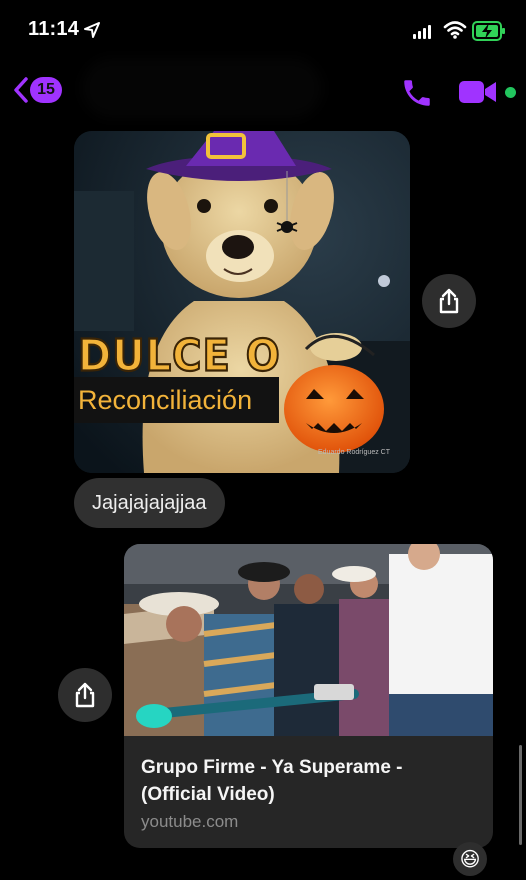  I want to click on meme-caption: Reconciliación, so click(176, 400).